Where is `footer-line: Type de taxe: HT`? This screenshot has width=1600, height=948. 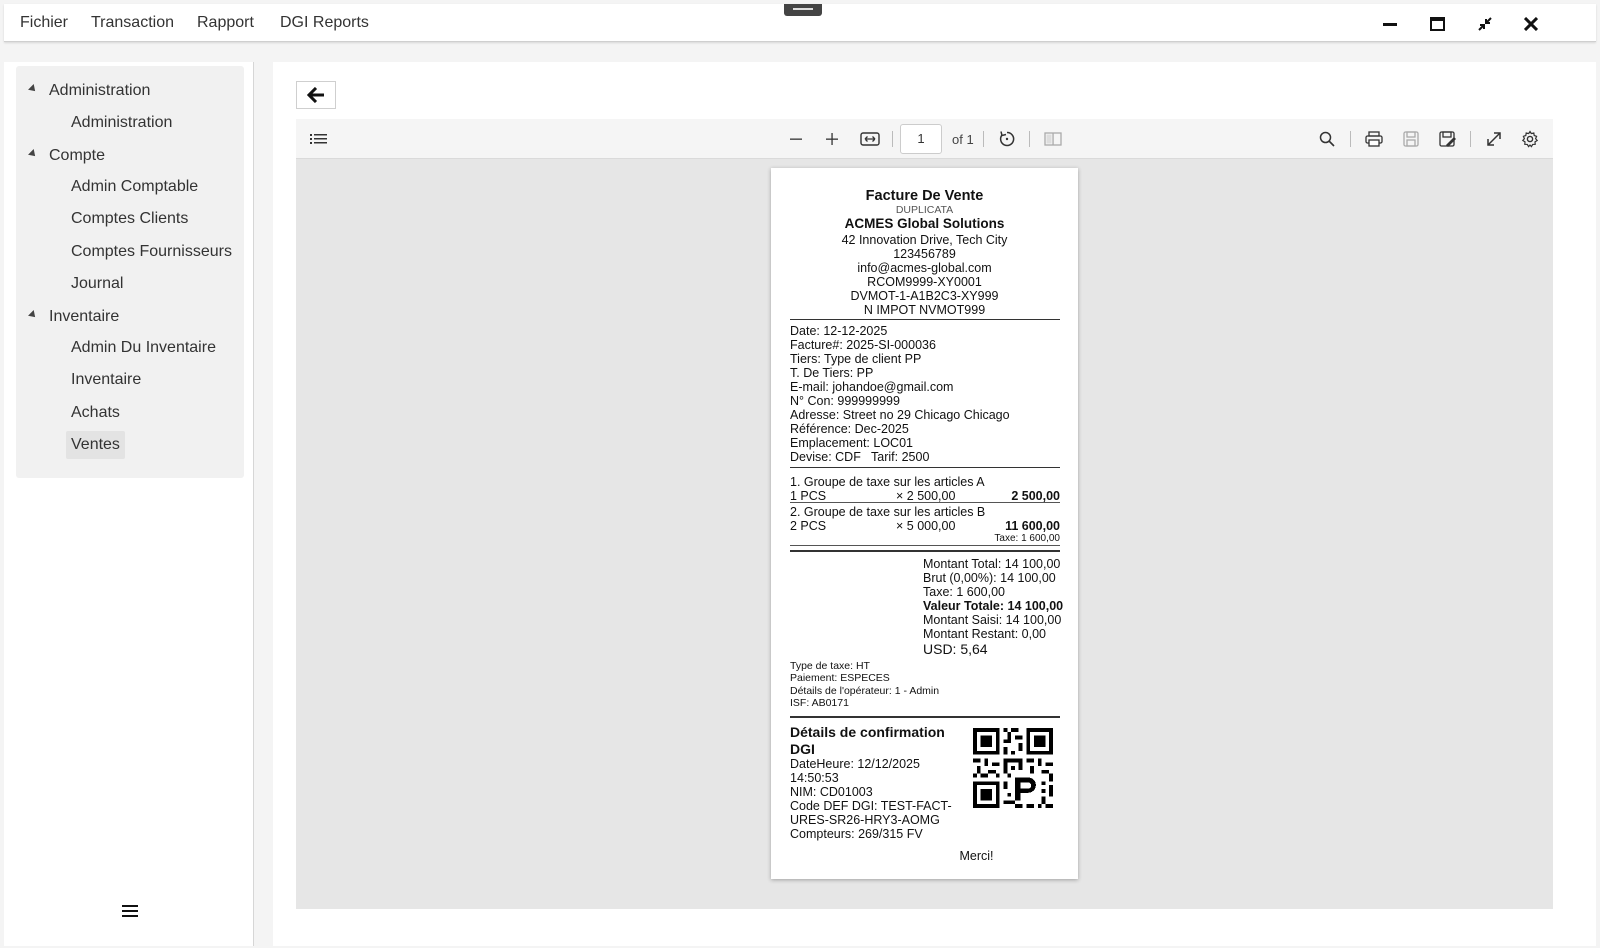 footer-line: Type de taxe: HT is located at coordinates (830, 666).